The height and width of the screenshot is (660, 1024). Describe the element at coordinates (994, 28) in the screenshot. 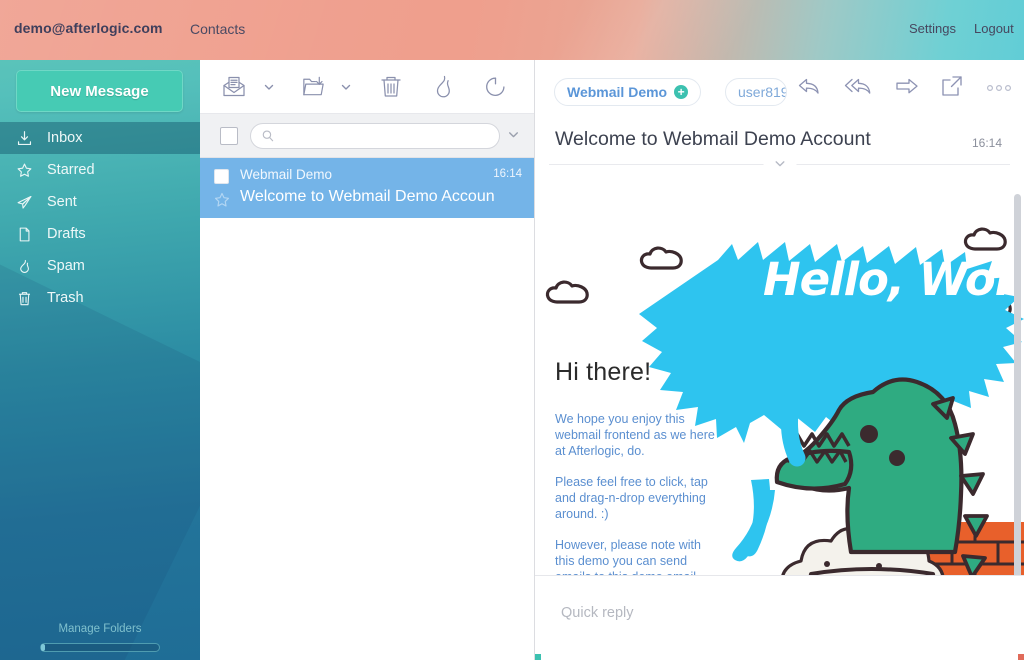

I see `logout-link: Logout` at that location.